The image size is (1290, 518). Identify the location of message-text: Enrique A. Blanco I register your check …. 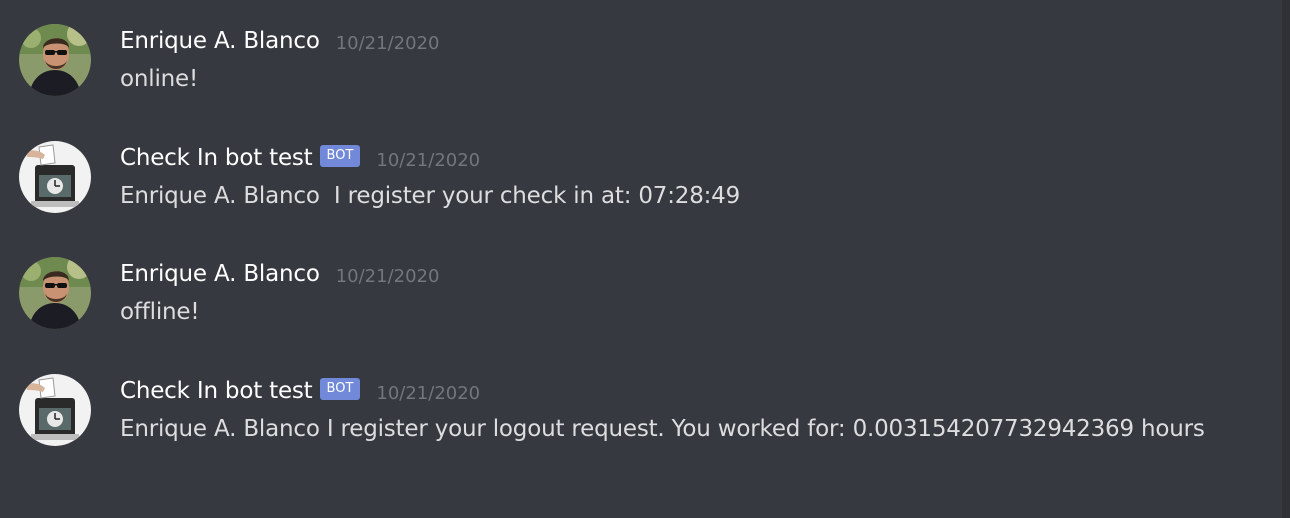
(430, 196).